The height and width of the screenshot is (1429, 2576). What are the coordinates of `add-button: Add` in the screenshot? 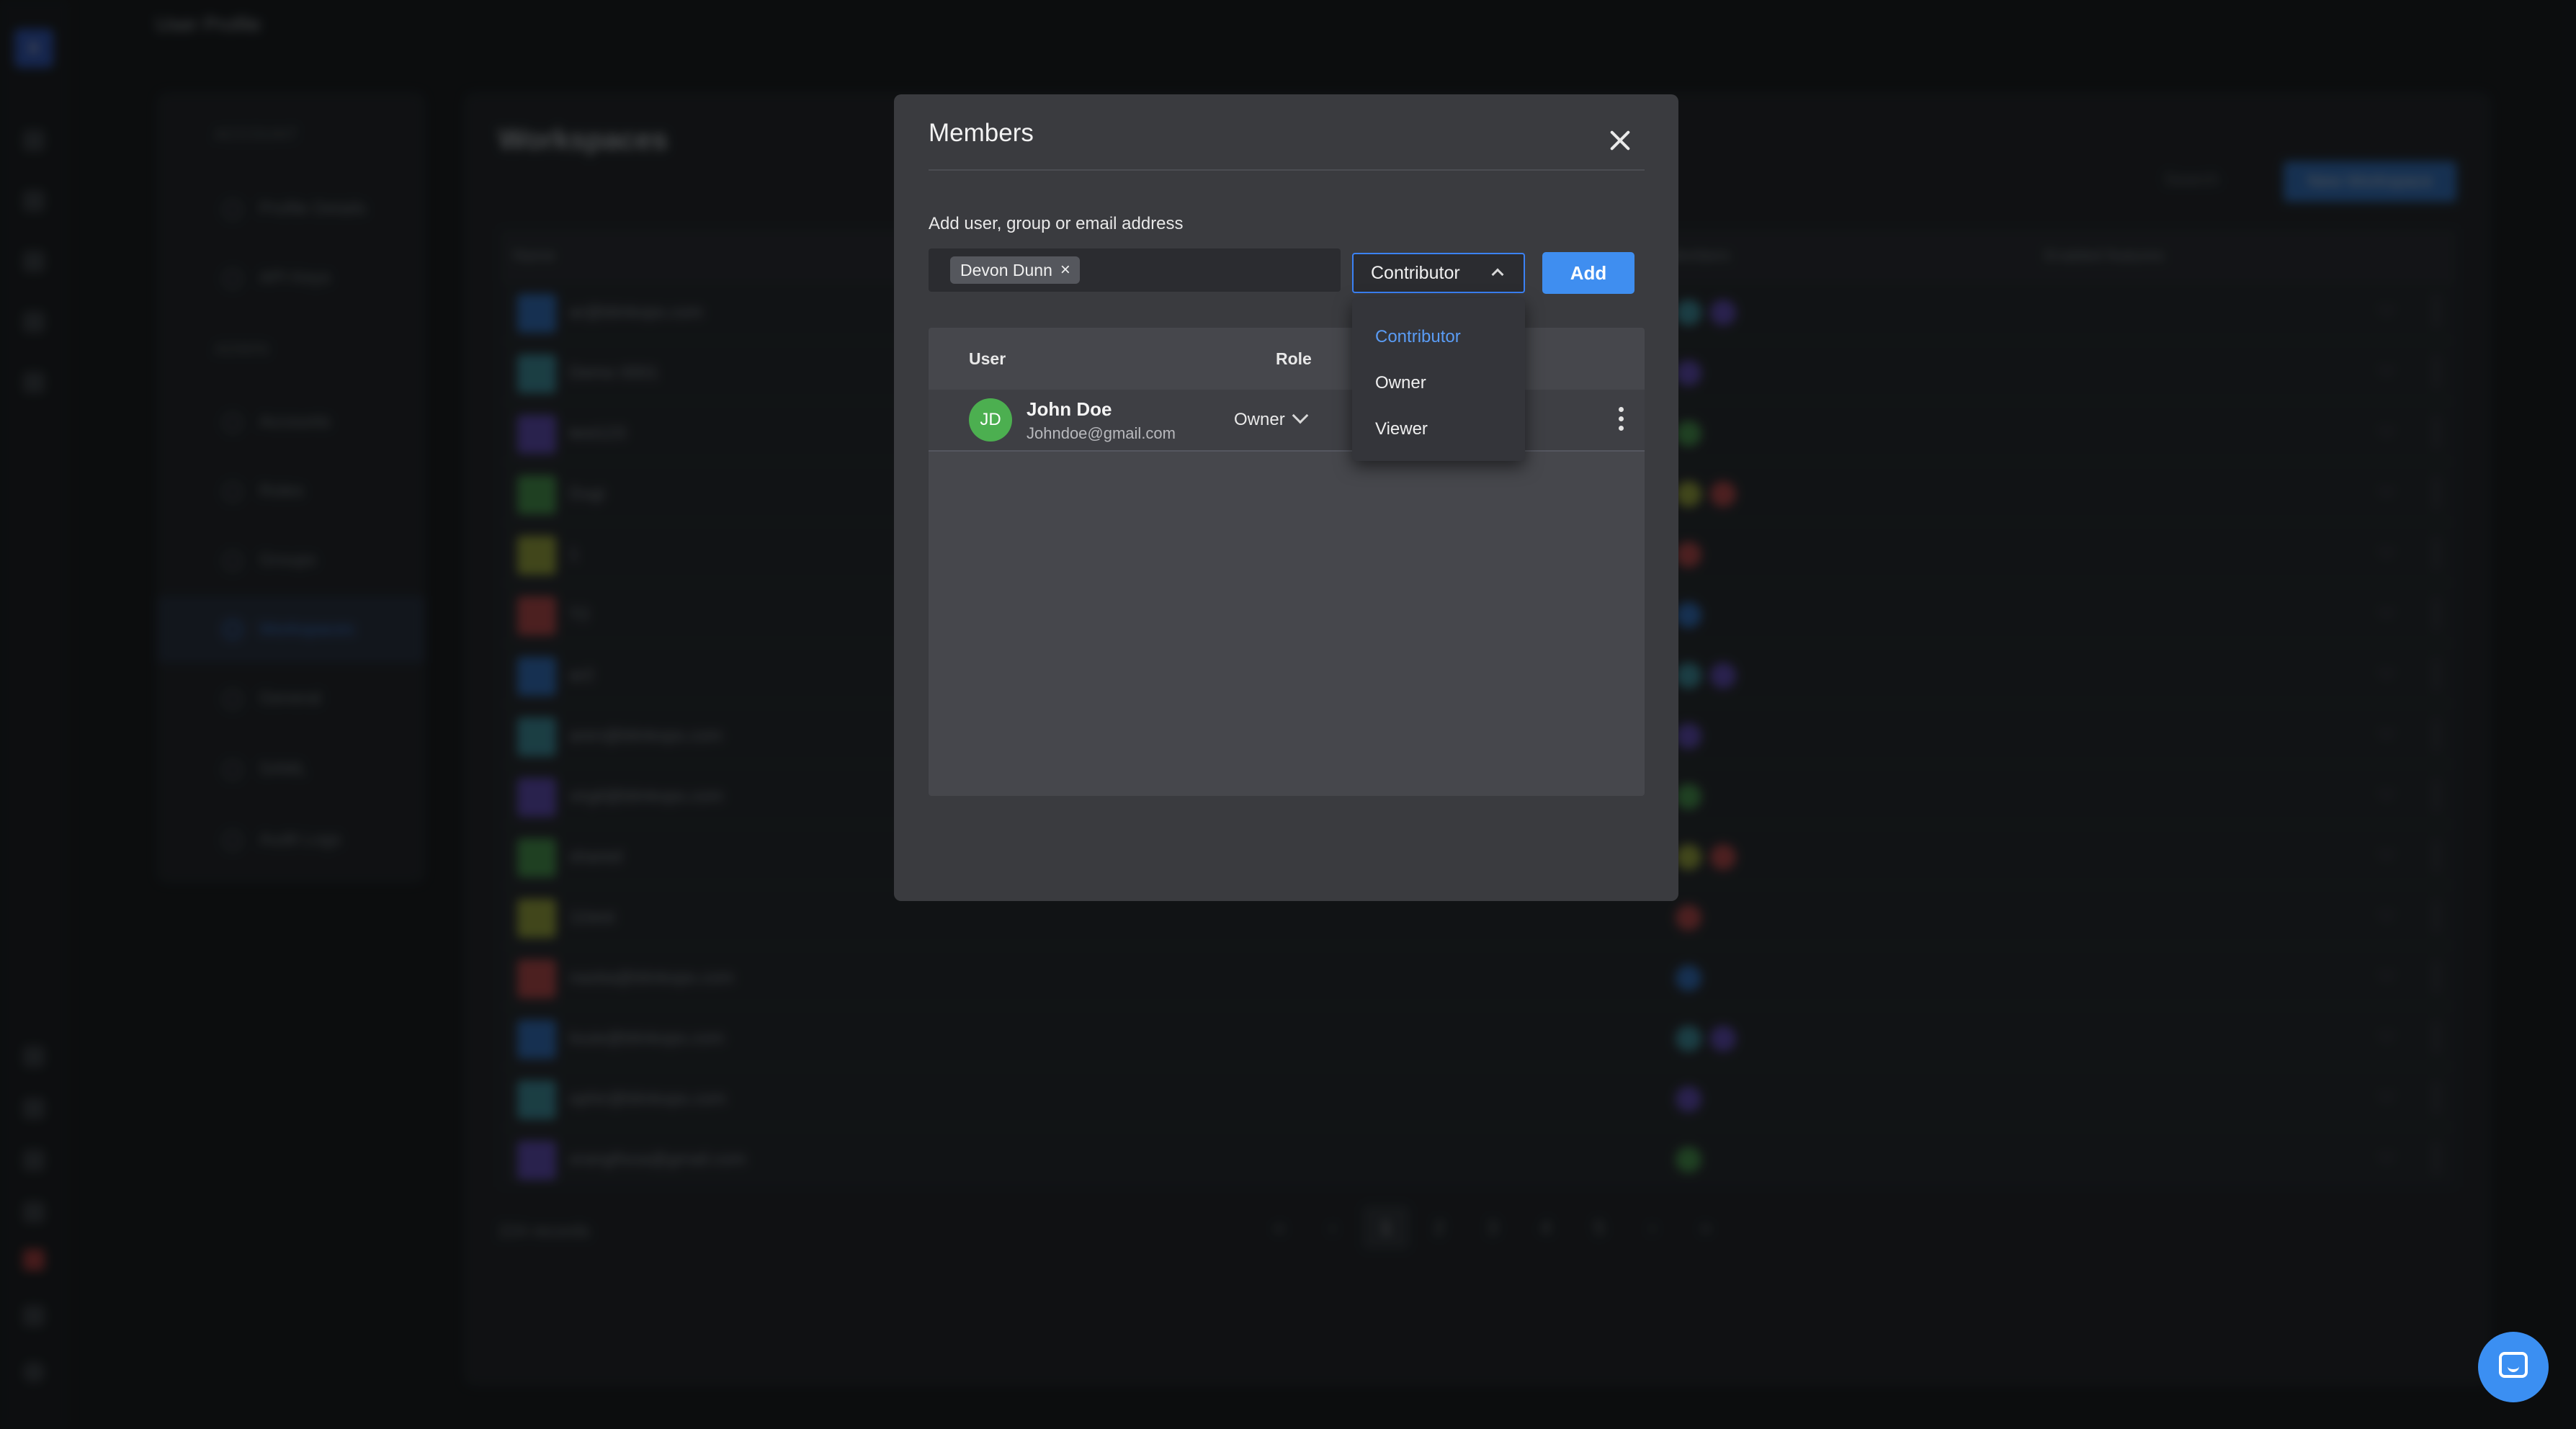 It's located at (1588, 273).